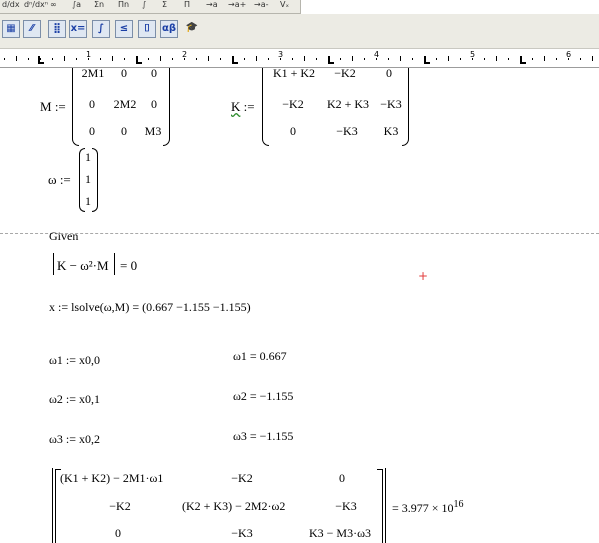 This screenshot has width=599, height=543. Describe the element at coordinates (123, 6) in the screenshot. I see `product-button: Πn` at that location.